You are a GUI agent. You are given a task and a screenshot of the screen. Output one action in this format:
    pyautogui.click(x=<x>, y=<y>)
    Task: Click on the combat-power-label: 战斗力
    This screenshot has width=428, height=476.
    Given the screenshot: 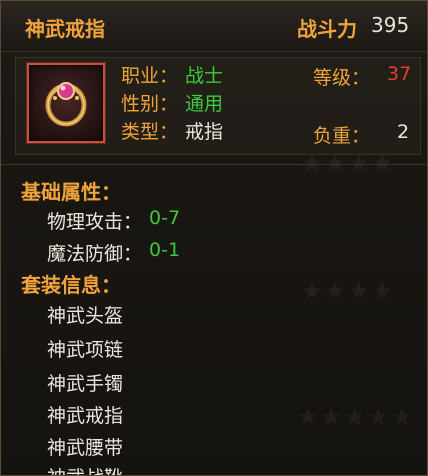 What is the action you would take?
    pyautogui.click(x=327, y=29)
    